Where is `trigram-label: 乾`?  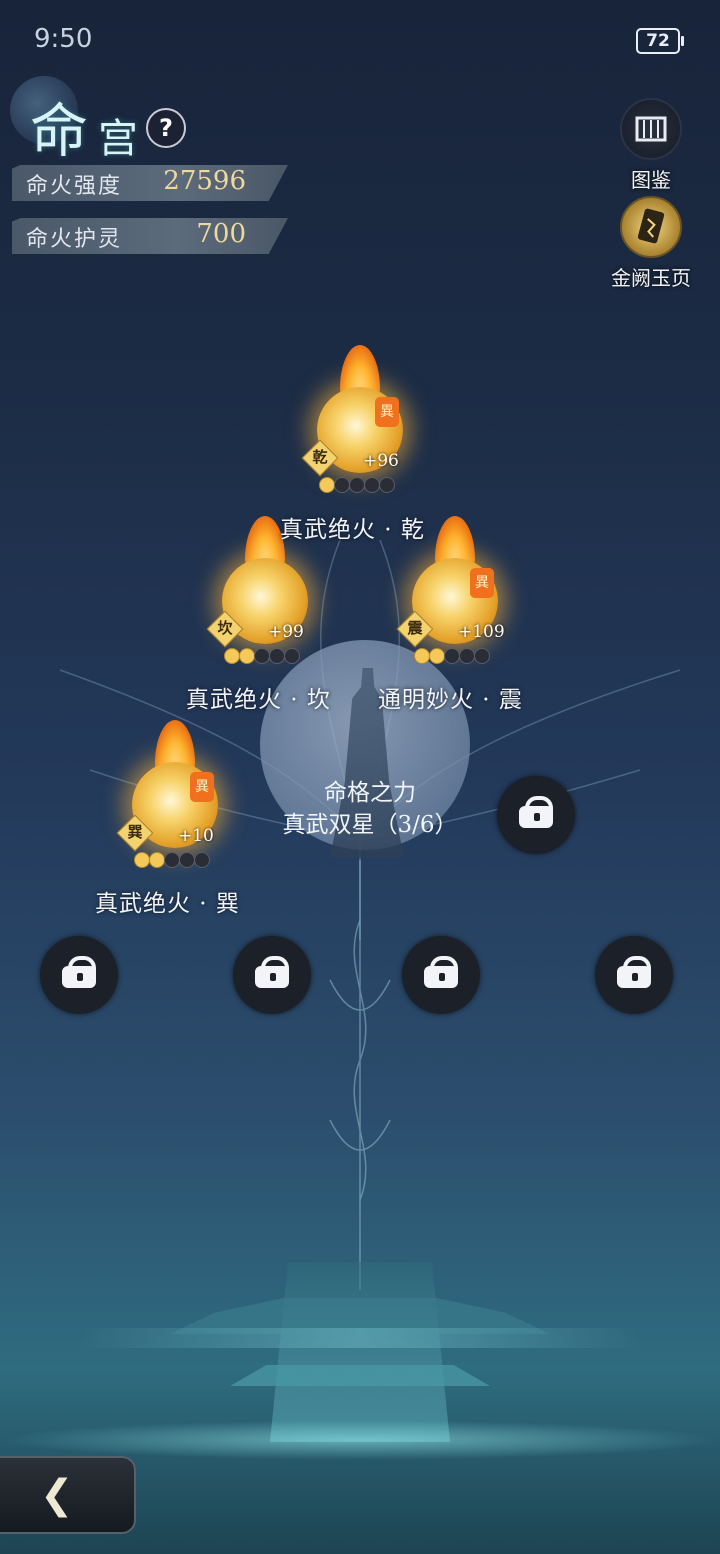
trigram-label: 乾 is located at coordinates (320, 457).